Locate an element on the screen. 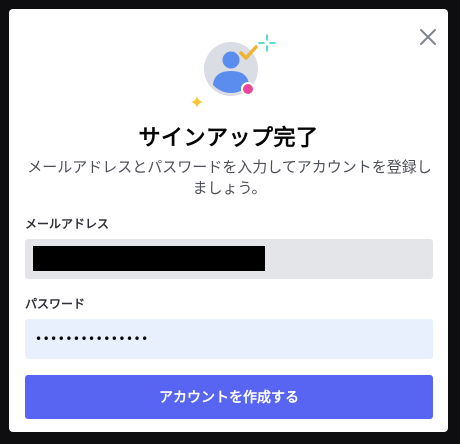 Image resolution: width=460 pixels, height=444 pixels. close-button is located at coordinates (428, 37).